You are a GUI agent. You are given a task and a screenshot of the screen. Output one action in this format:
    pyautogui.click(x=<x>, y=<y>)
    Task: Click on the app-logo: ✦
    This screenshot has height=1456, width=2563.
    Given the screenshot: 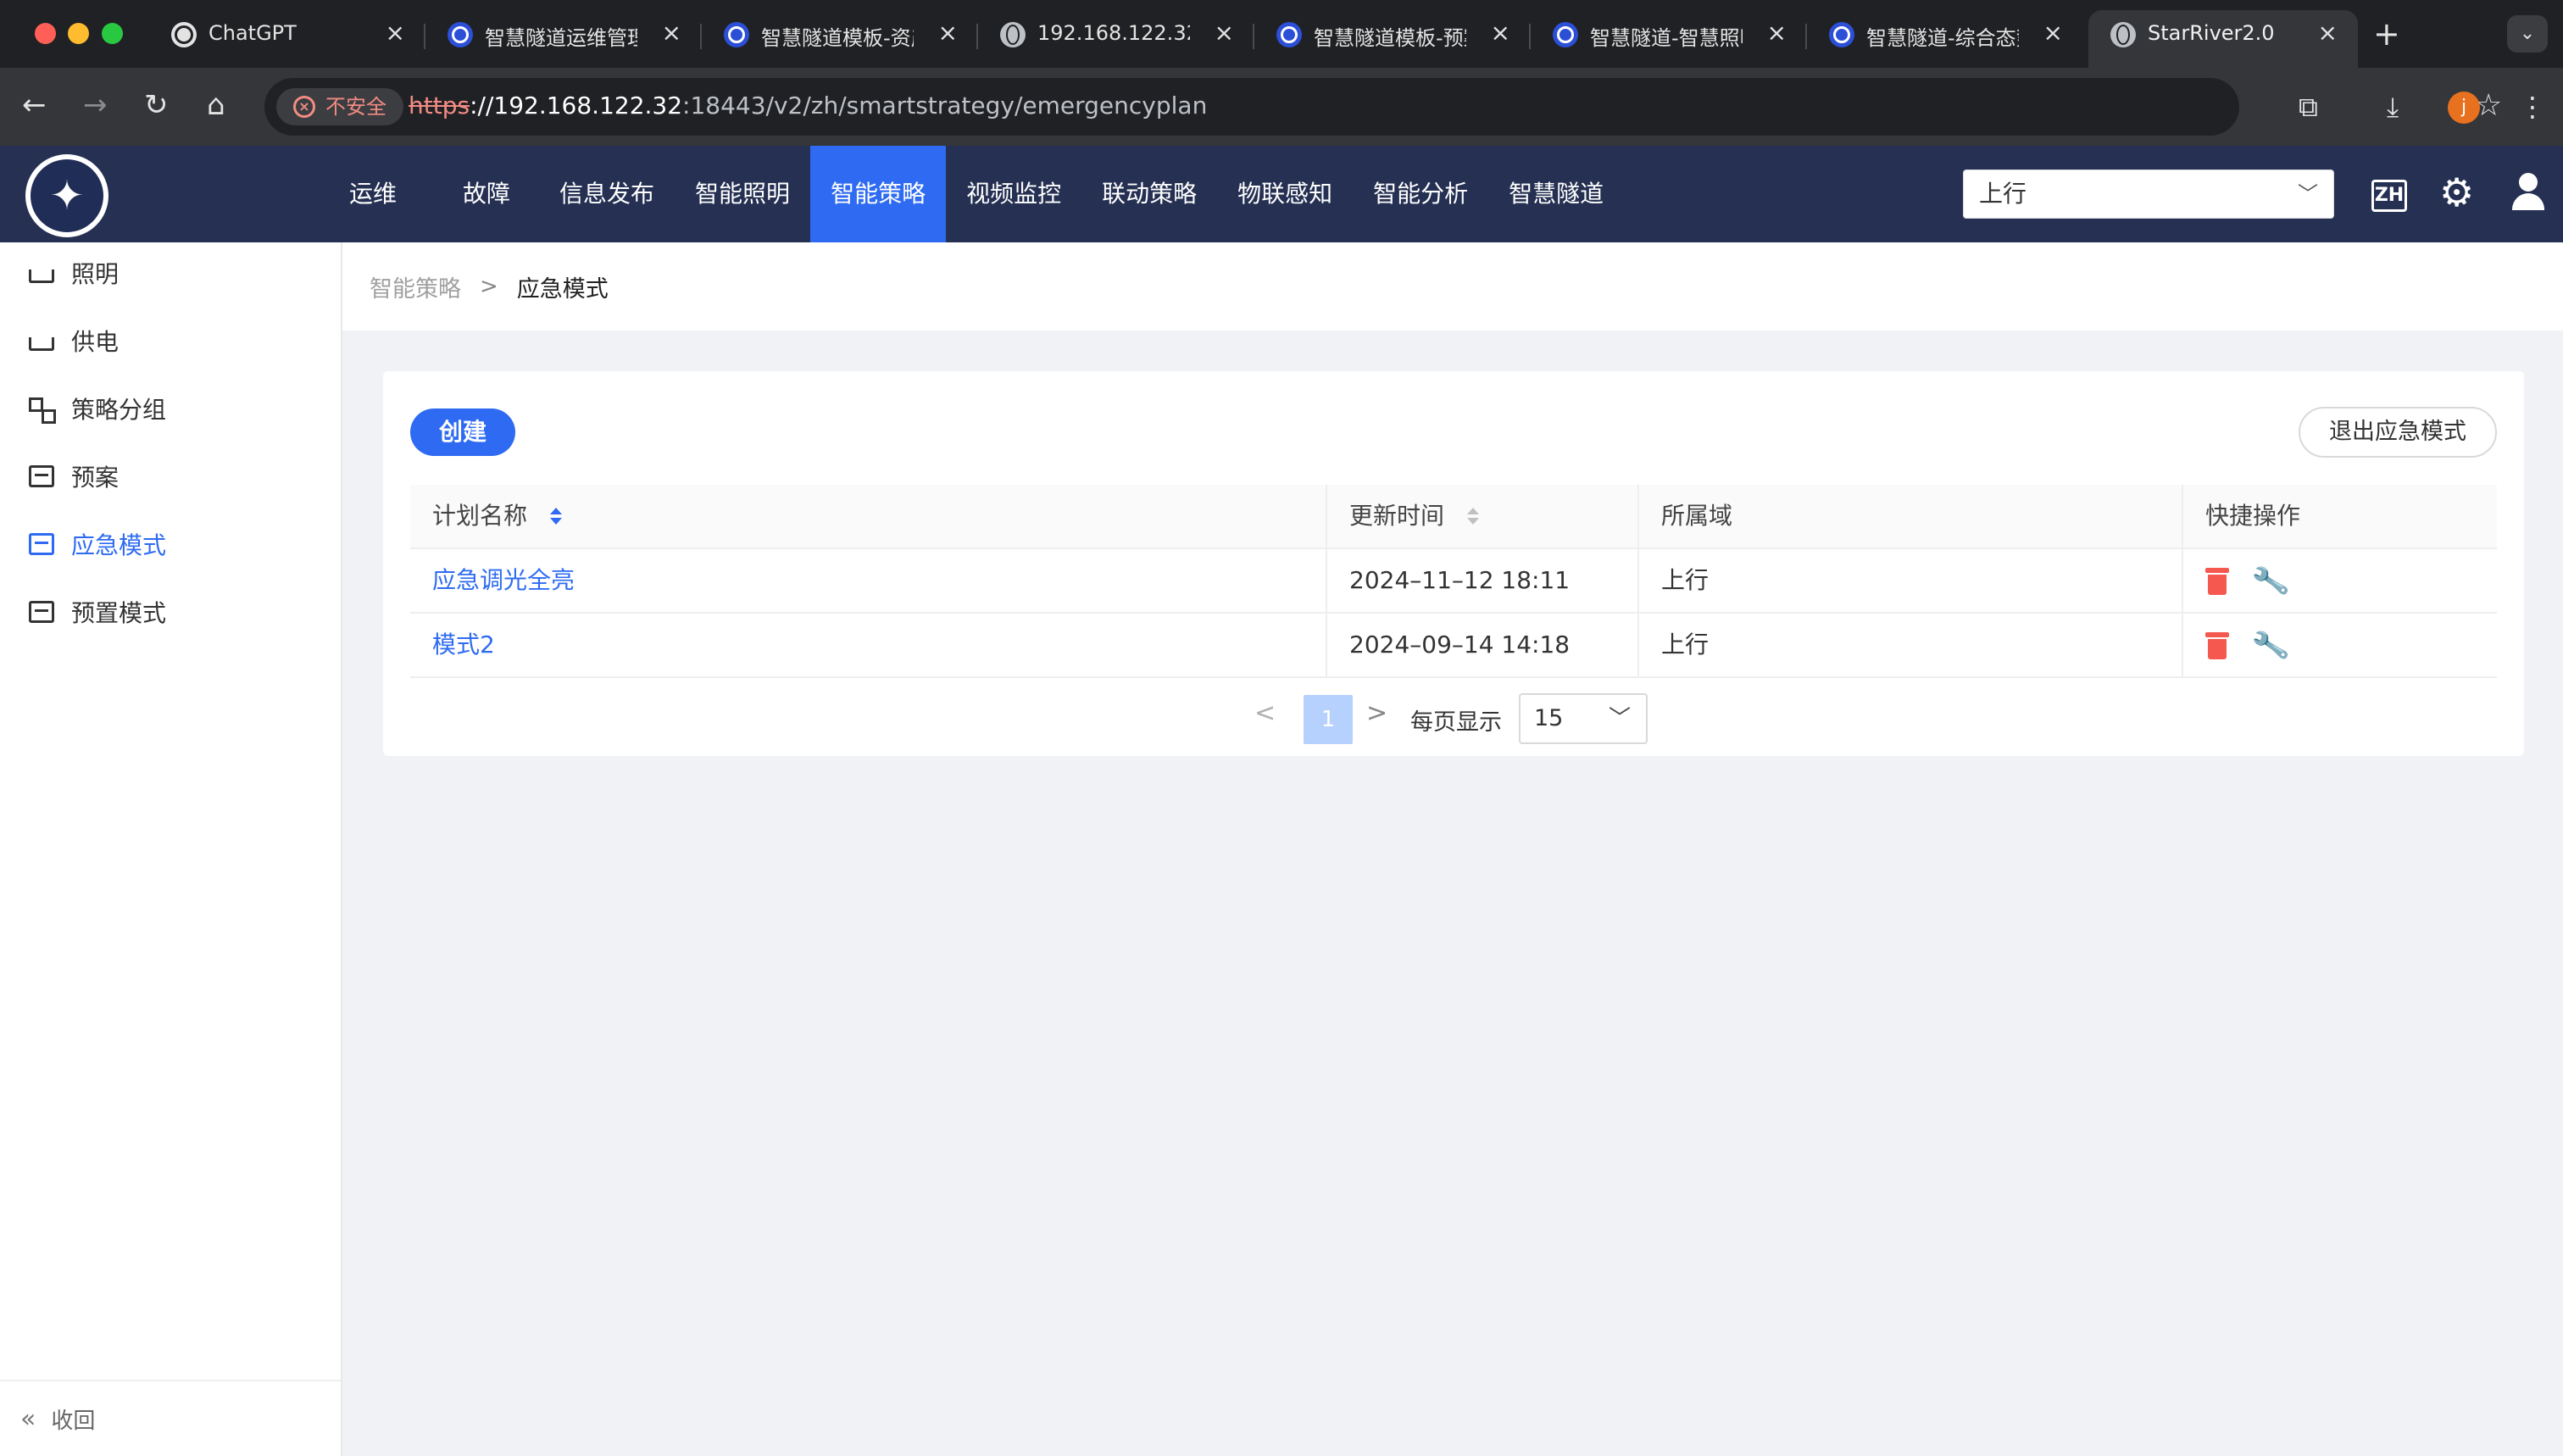 What is the action you would take?
    pyautogui.click(x=66, y=196)
    